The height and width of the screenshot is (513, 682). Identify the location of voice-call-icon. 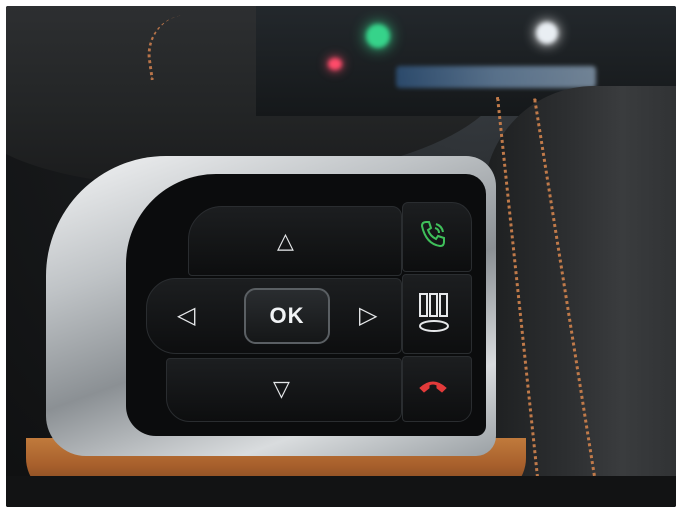
(432, 234).